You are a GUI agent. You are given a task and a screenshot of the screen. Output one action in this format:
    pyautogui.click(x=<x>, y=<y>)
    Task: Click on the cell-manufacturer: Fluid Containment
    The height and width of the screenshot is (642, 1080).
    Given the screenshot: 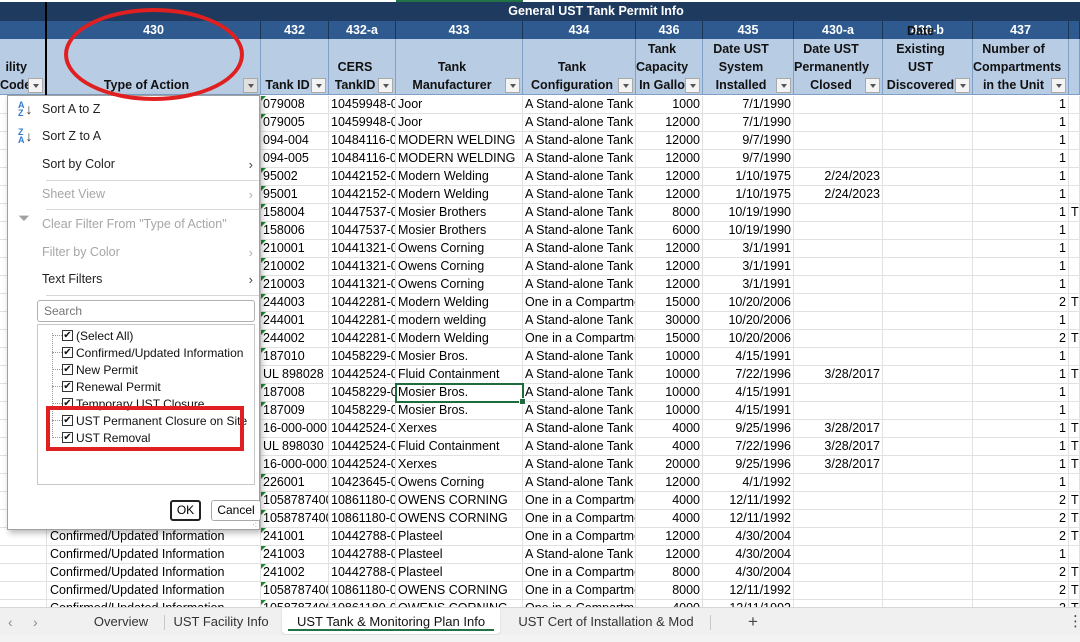 What is the action you would take?
    pyautogui.click(x=459, y=447)
    